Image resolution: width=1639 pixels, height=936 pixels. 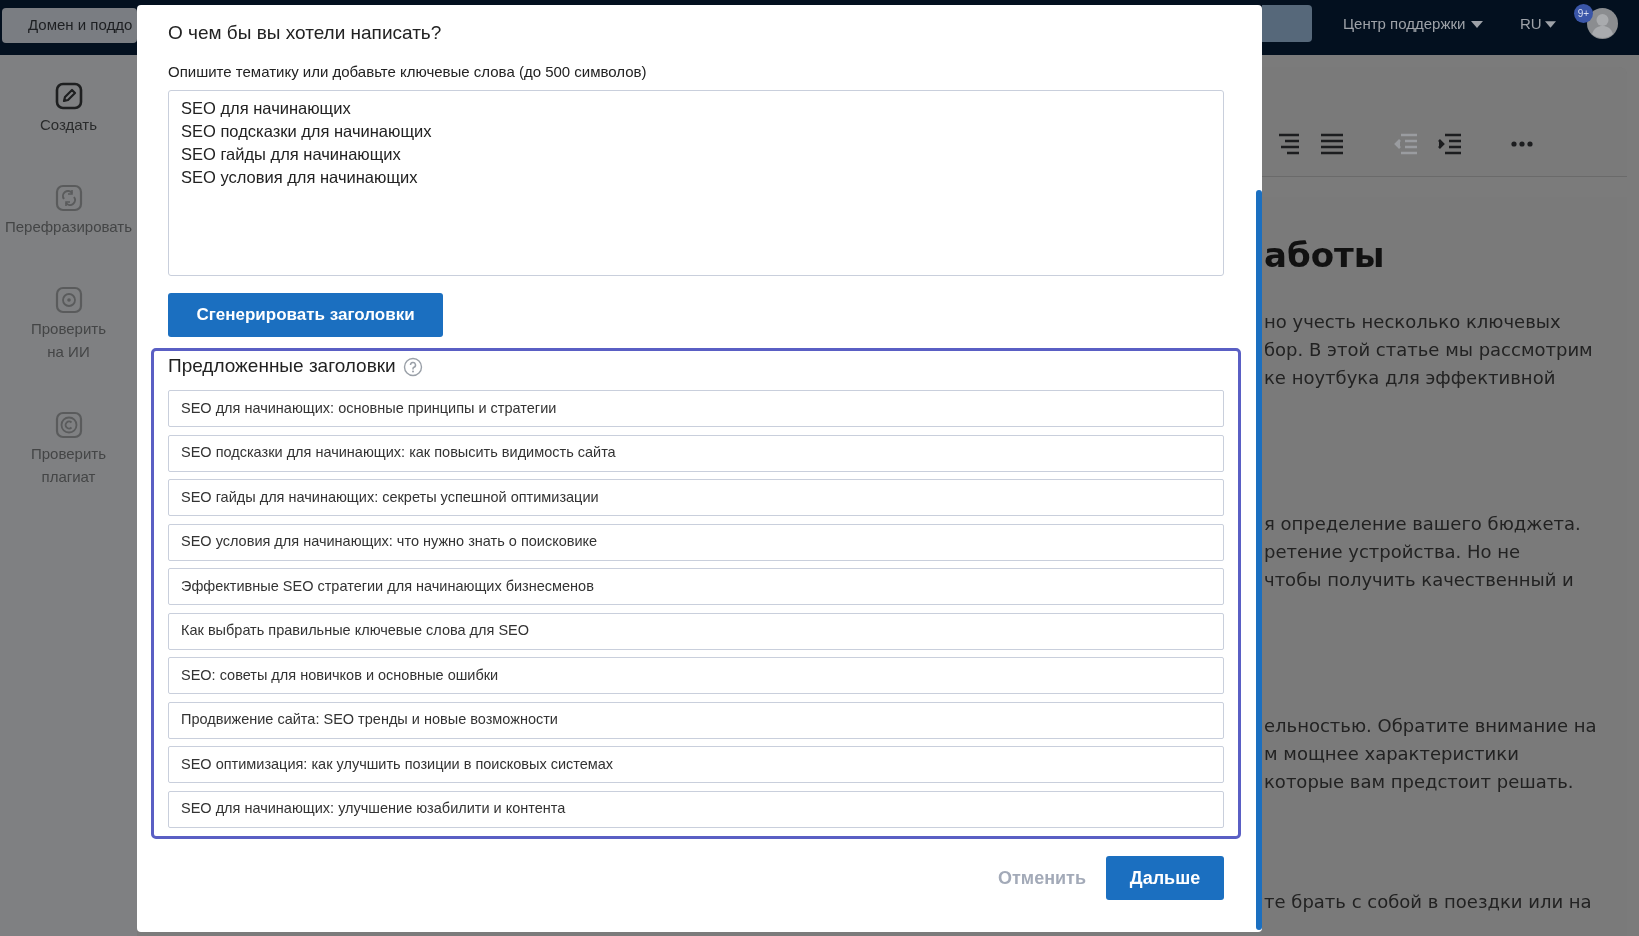 What do you see at coordinates (1325, 255) in the screenshot?
I see `article-heading: аботы` at bounding box center [1325, 255].